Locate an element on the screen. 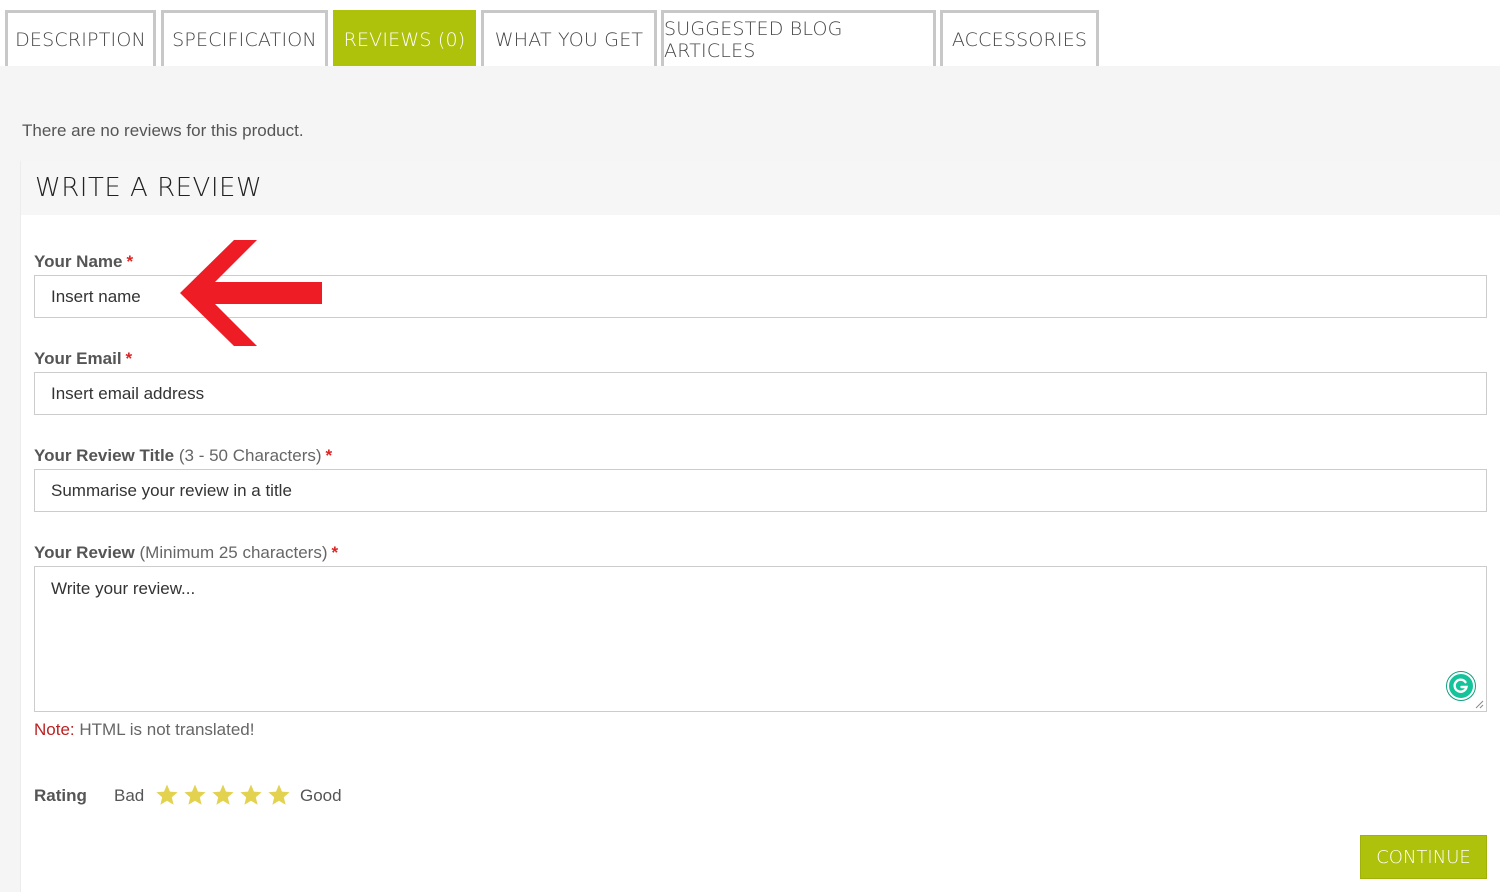  rating-stars is located at coordinates (223, 796).